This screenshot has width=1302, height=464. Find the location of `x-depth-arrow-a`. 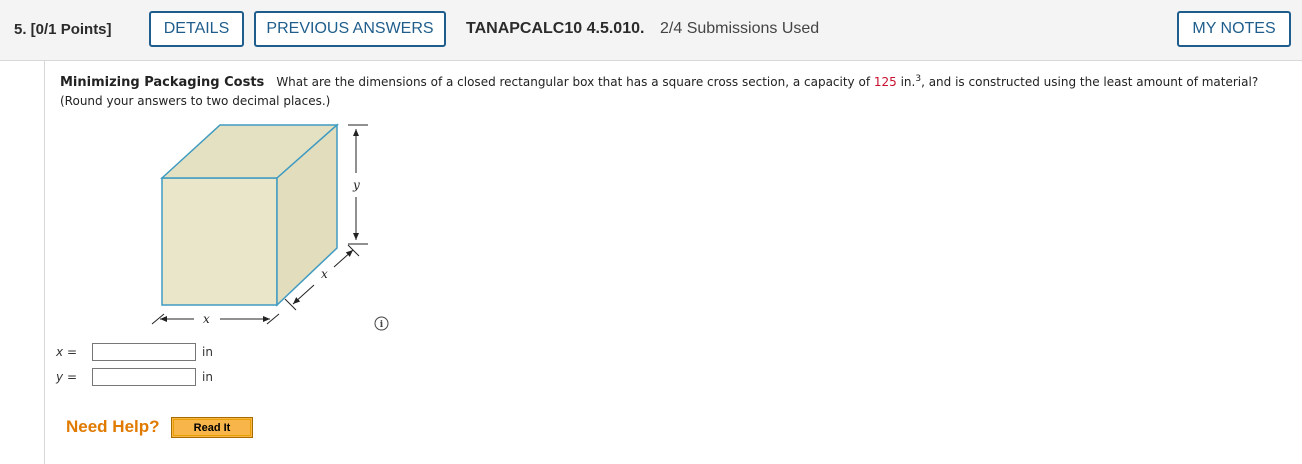

x-depth-arrow-a is located at coordinates (303, 294).